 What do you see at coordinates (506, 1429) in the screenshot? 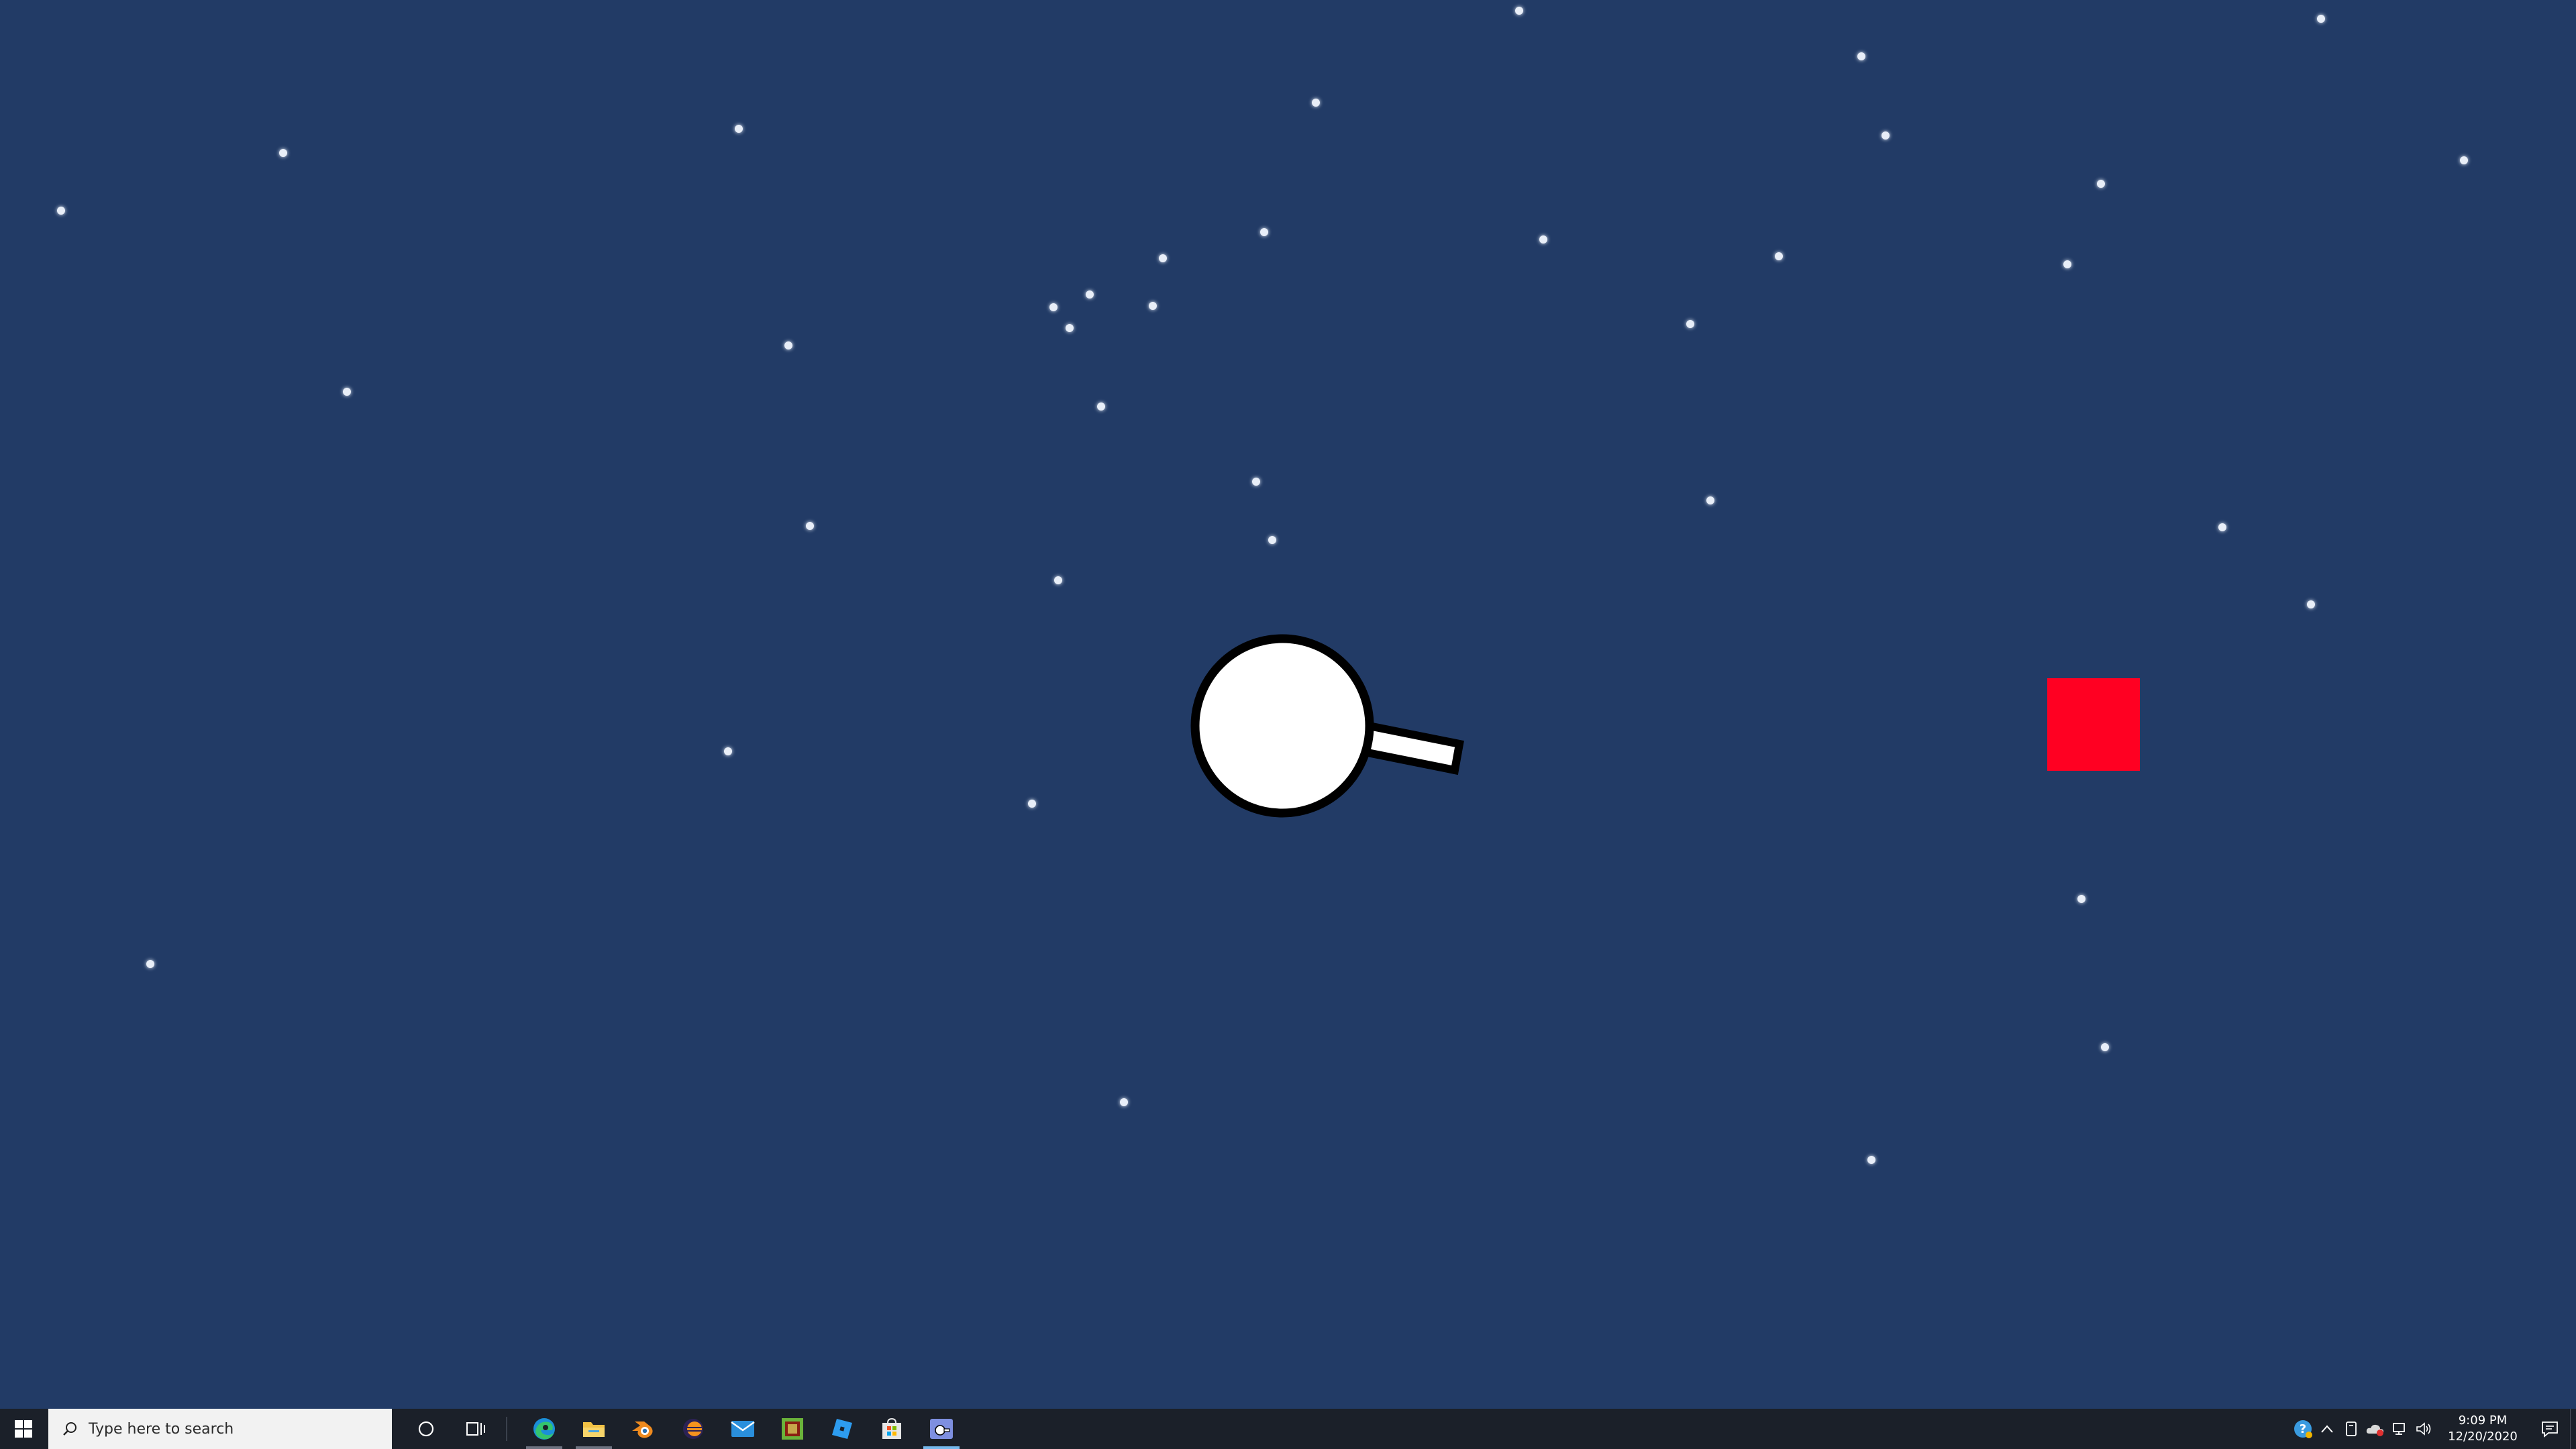
I see `taskbar-separator` at bounding box center [506, 1429].